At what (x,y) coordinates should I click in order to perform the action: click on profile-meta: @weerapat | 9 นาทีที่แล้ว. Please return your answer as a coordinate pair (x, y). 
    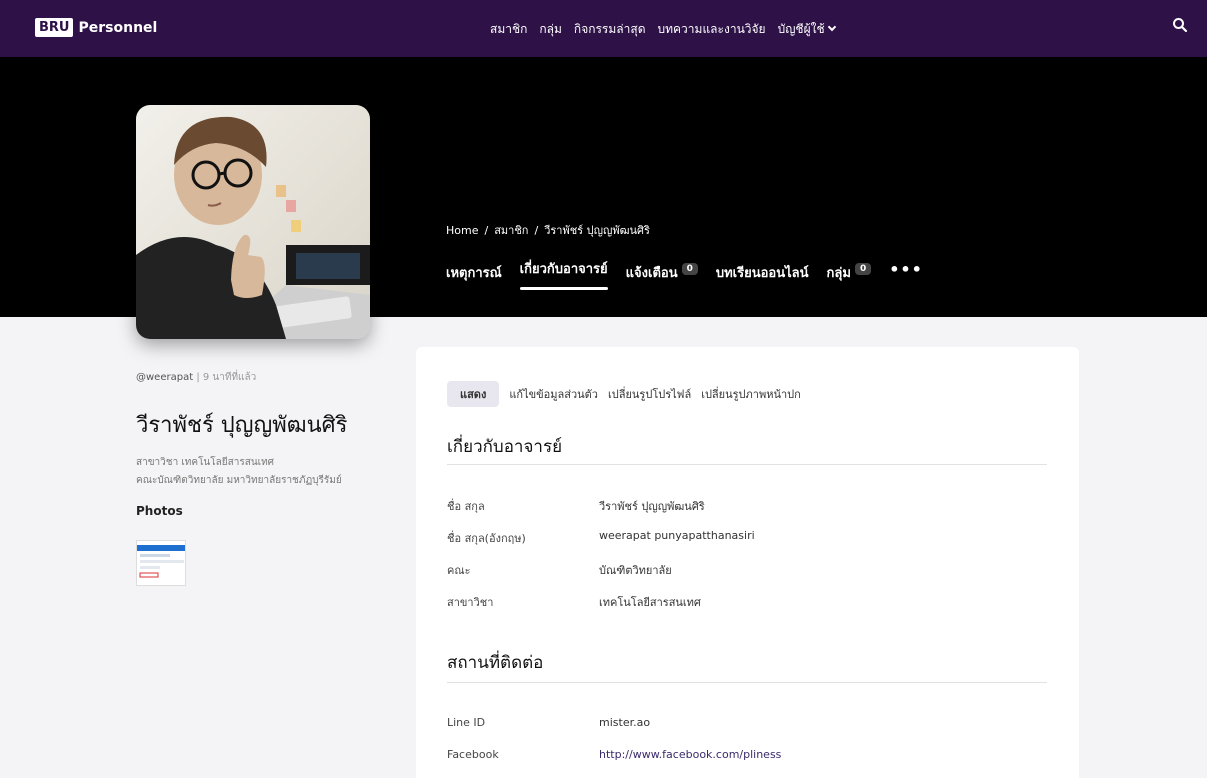
    Looking at the image, I should click on (266, 377).